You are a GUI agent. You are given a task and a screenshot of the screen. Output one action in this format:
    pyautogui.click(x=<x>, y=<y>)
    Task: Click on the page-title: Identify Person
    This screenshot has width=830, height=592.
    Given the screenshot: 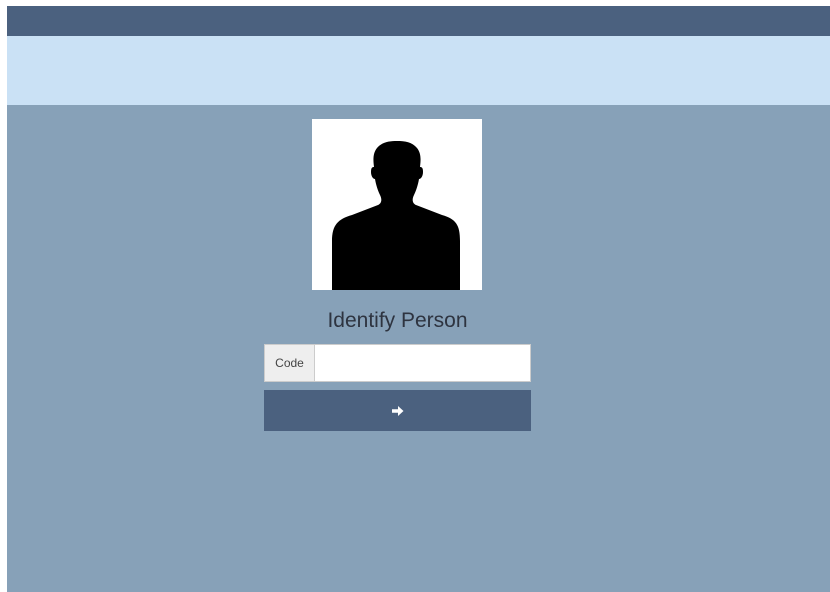 What is the action you would take?
    pyautogui.click(x=397, y=320)
    